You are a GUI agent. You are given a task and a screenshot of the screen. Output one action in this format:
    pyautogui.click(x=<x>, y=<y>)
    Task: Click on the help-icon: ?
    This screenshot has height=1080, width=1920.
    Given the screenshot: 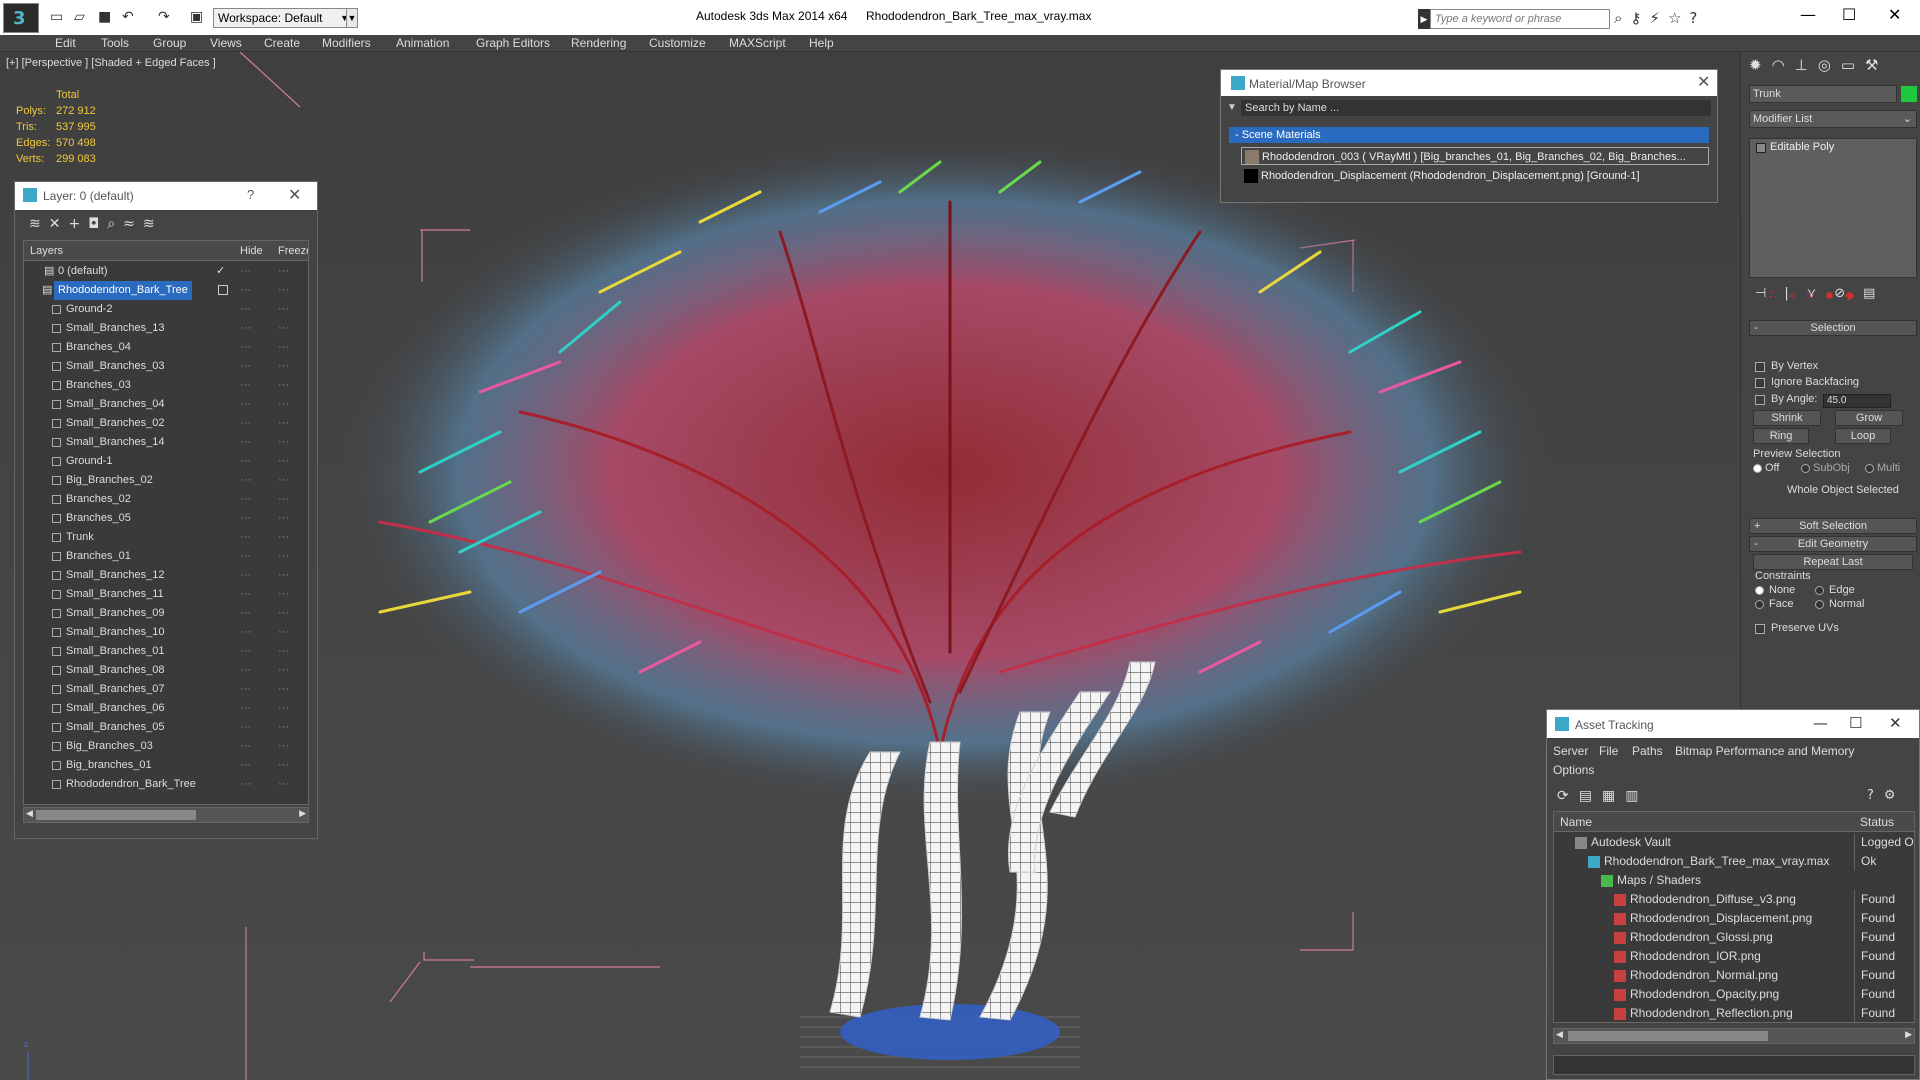 What is the action you would take?
    pyautogui.click(x=1697, y=18)
    